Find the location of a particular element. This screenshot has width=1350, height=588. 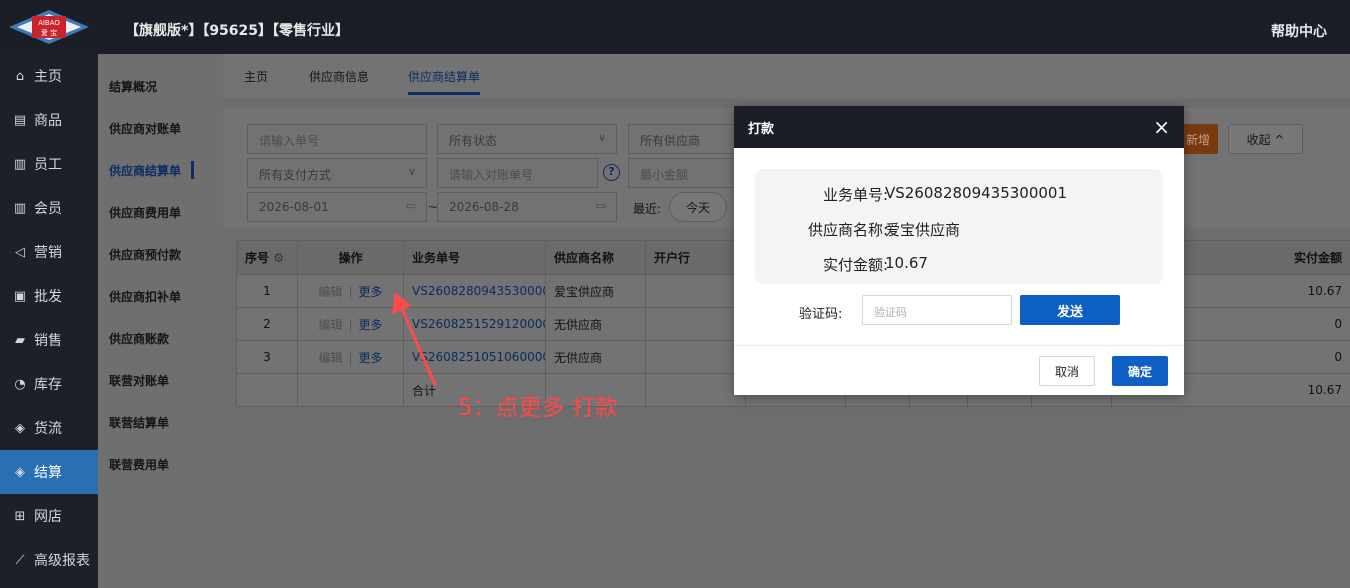

tab-supplier-info: 供应商信息 is located at coordinates (339, 76).